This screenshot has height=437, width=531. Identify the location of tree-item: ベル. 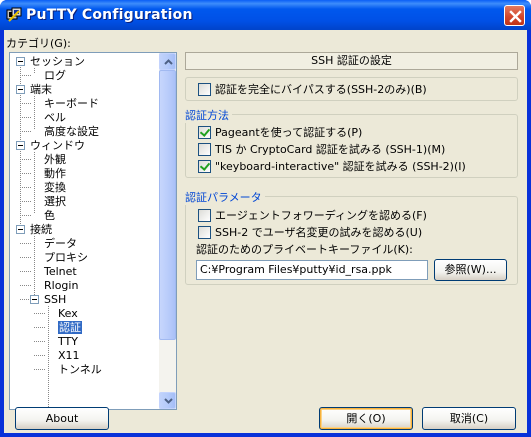
(55, 117).